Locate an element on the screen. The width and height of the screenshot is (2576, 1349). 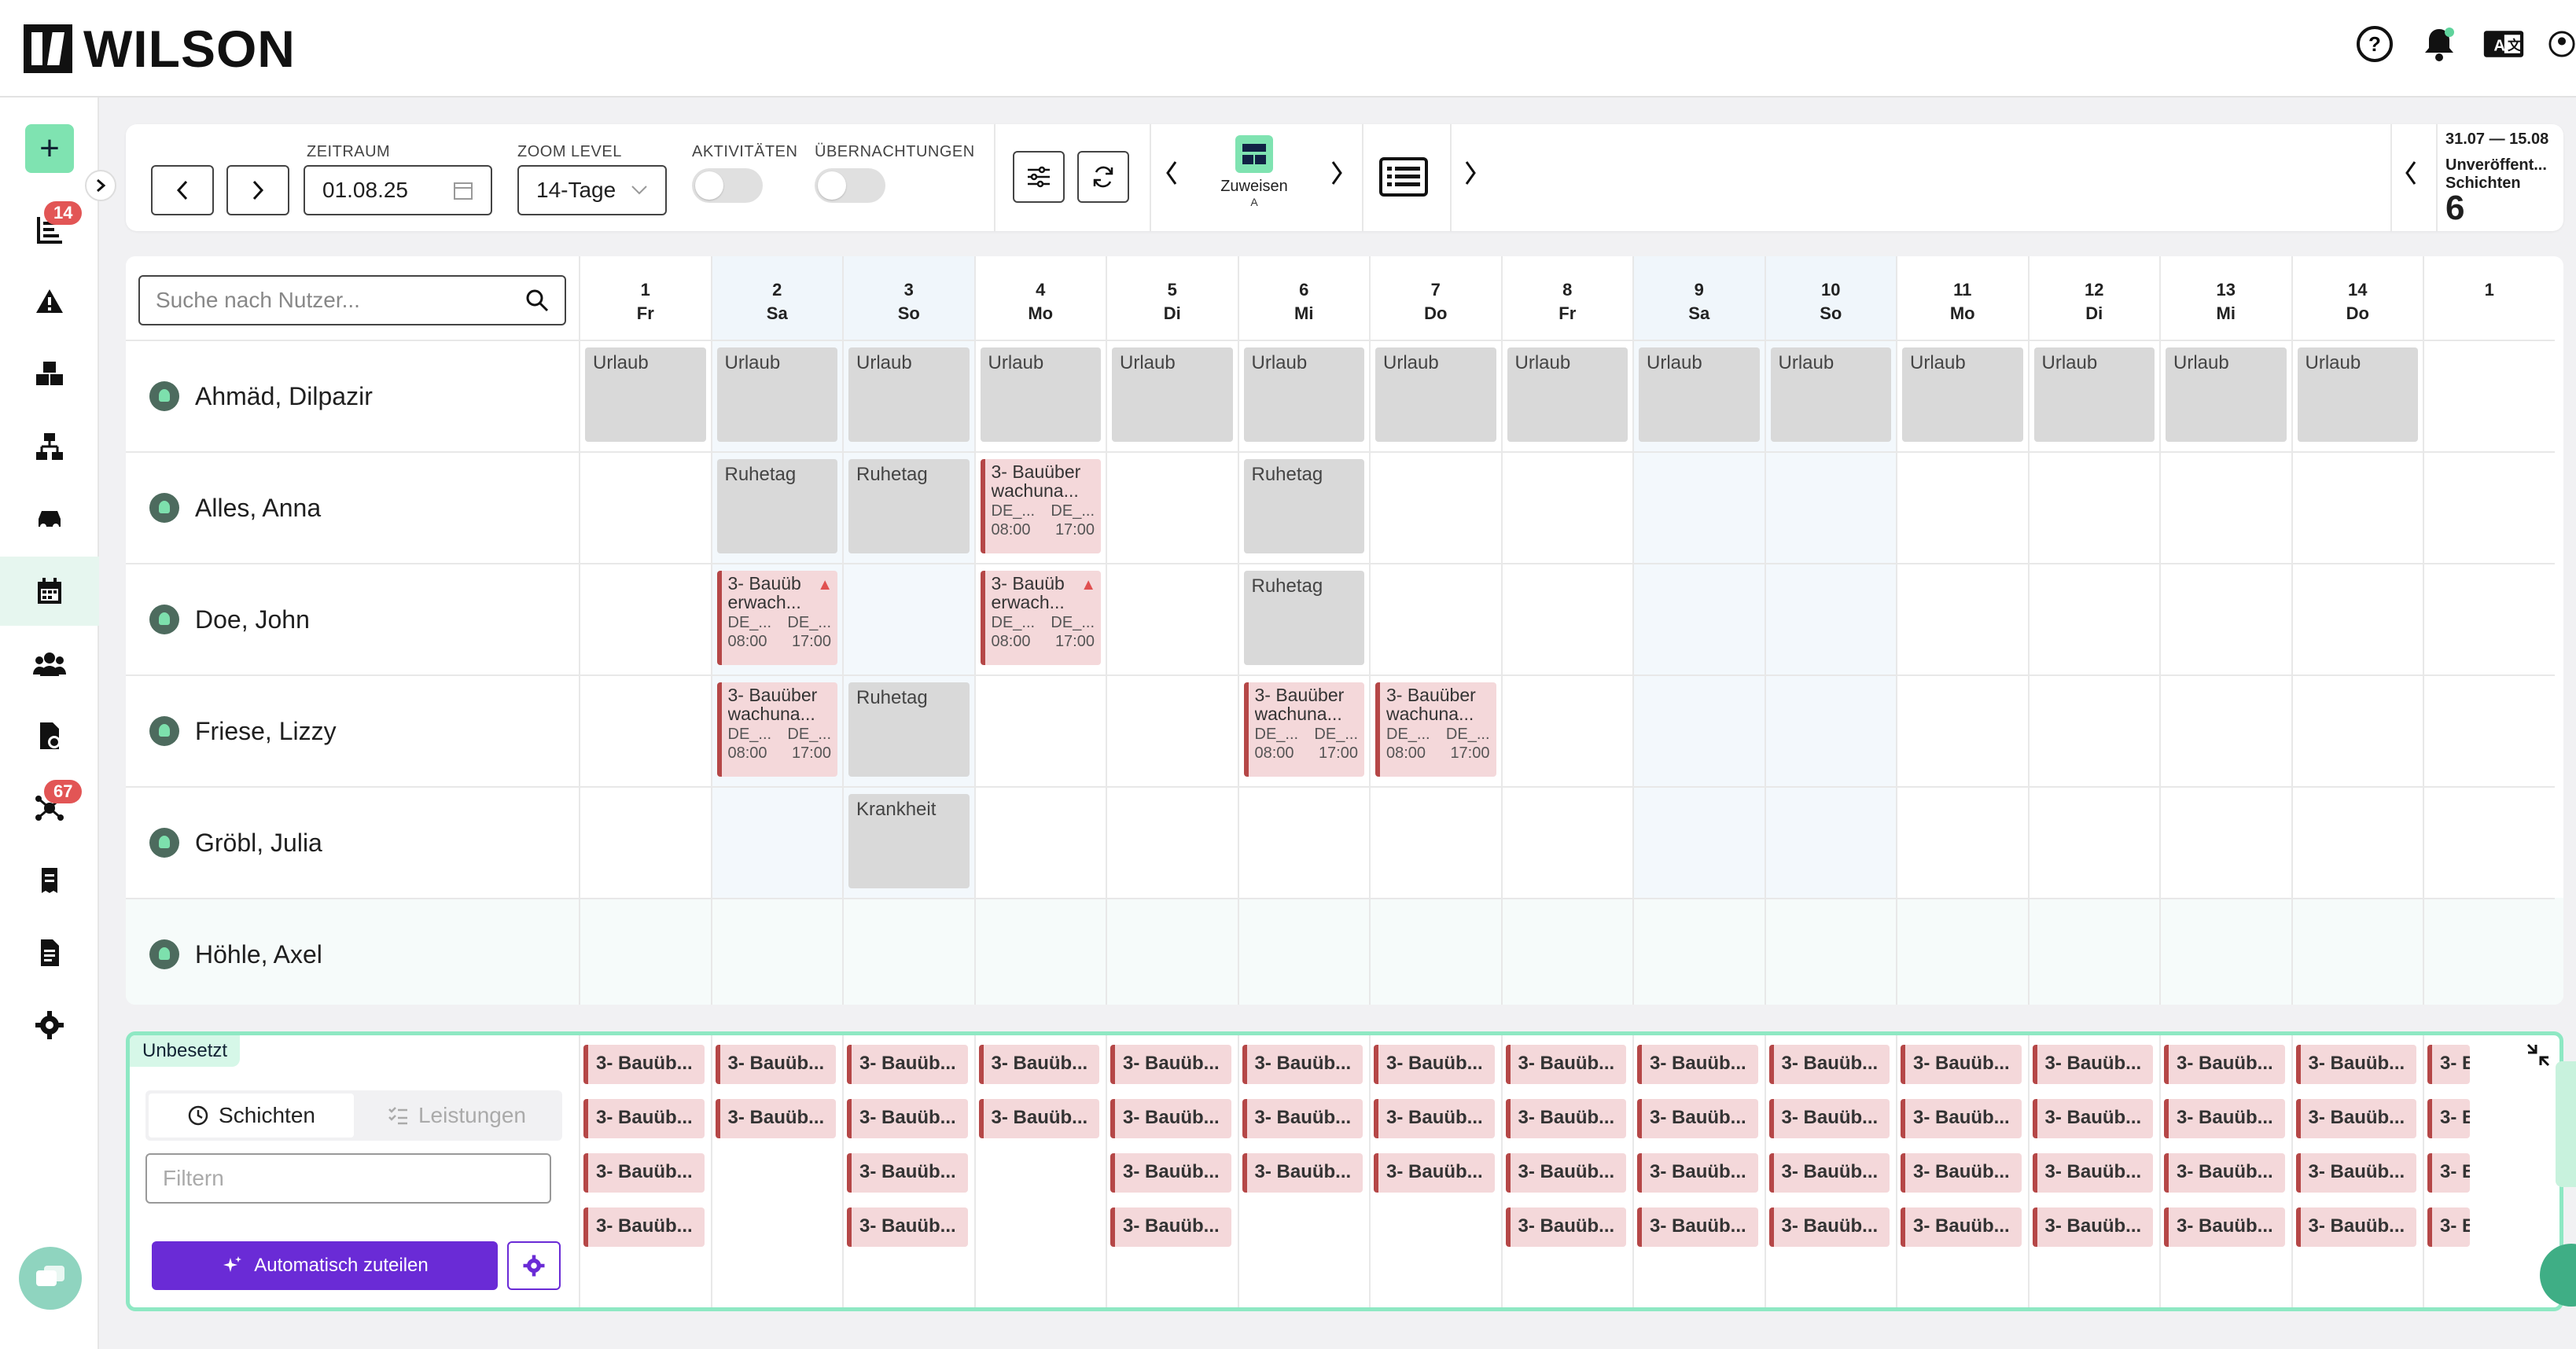
sidebar-item-alerts is located at coordinates (49, 301).